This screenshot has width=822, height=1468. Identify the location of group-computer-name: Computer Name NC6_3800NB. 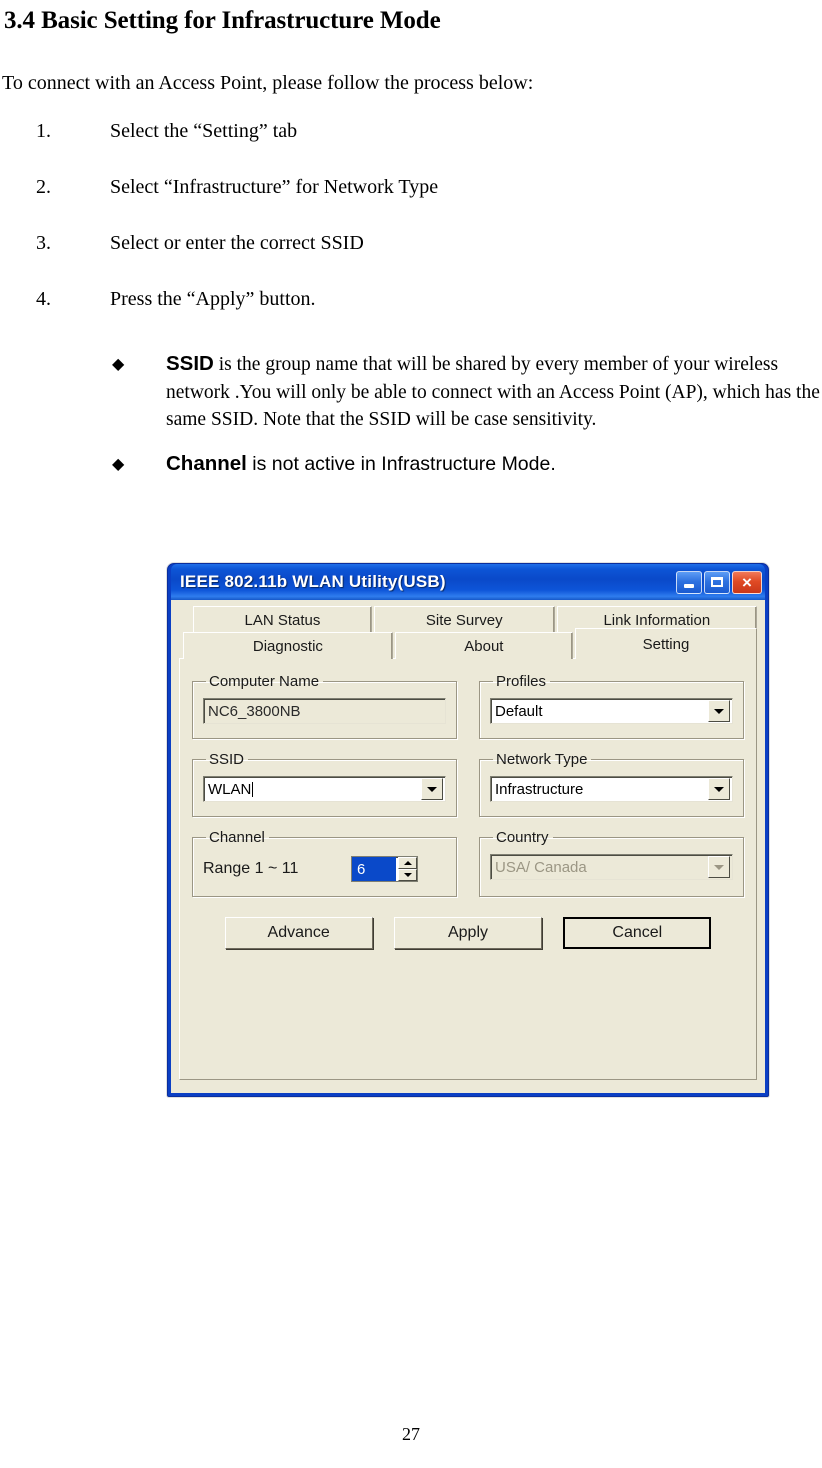
(324, 706).